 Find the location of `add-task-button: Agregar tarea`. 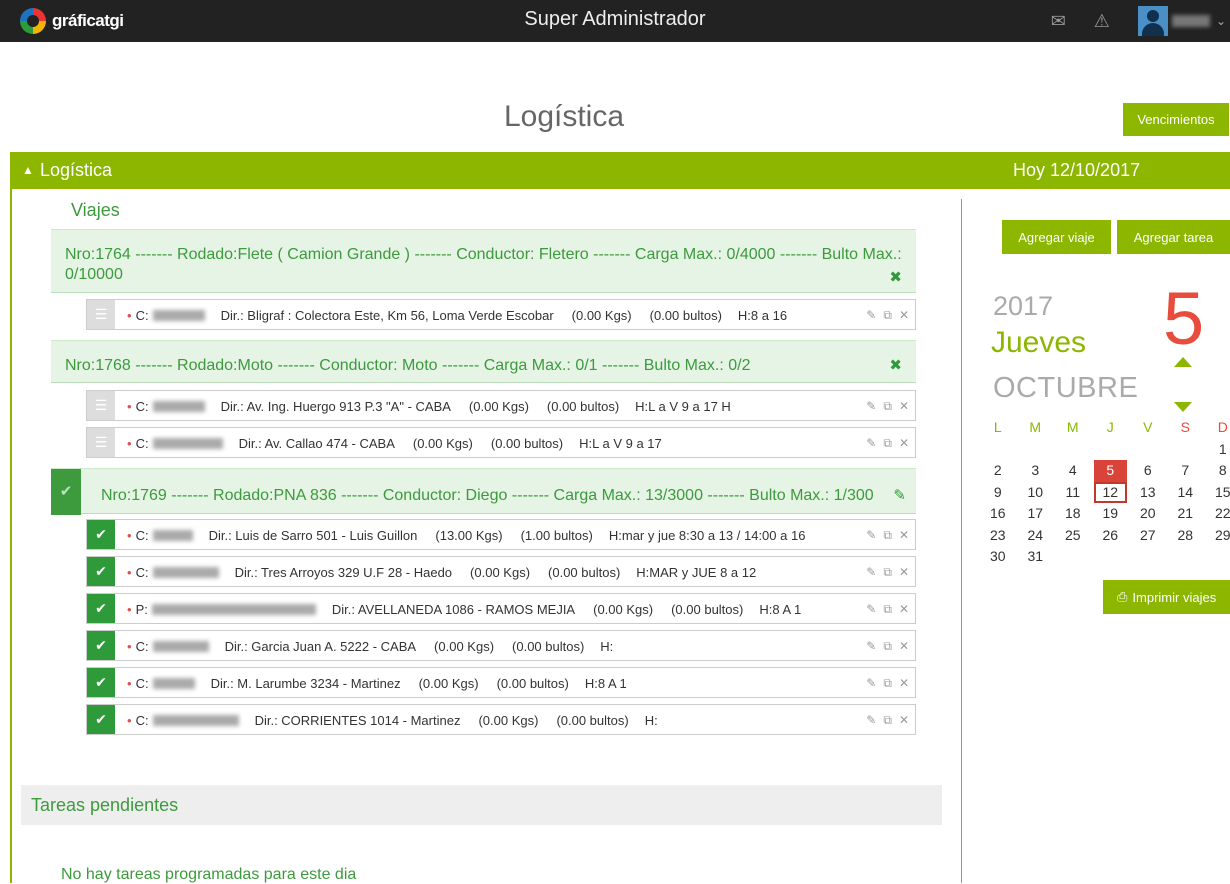

add-task-button: Agregar tarea is located at coordinates (1173, 237).